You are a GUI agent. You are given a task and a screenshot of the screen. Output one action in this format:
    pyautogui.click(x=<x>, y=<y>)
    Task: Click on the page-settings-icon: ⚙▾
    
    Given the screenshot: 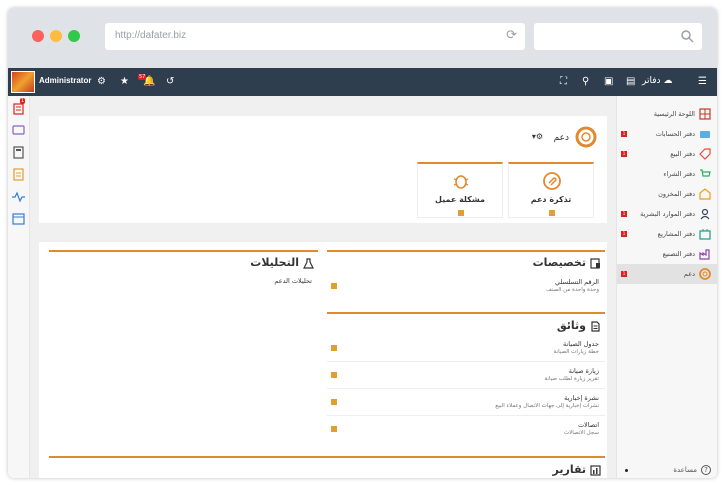 What is the action you would take?
    pyautogui.click(x=537, y=136)
    